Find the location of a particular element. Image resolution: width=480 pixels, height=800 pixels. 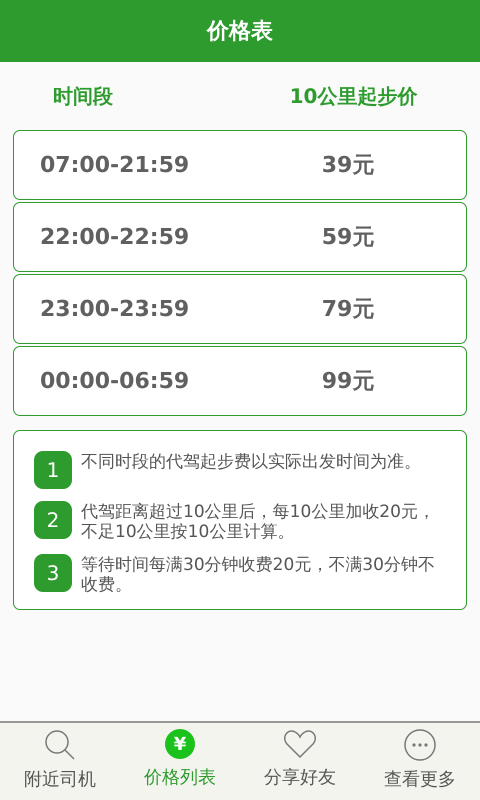

note-text: 代驾距离超过10公里后，每10公里加收20元，不足10公里按10公里计算。 is located at coordinates (258, 521).